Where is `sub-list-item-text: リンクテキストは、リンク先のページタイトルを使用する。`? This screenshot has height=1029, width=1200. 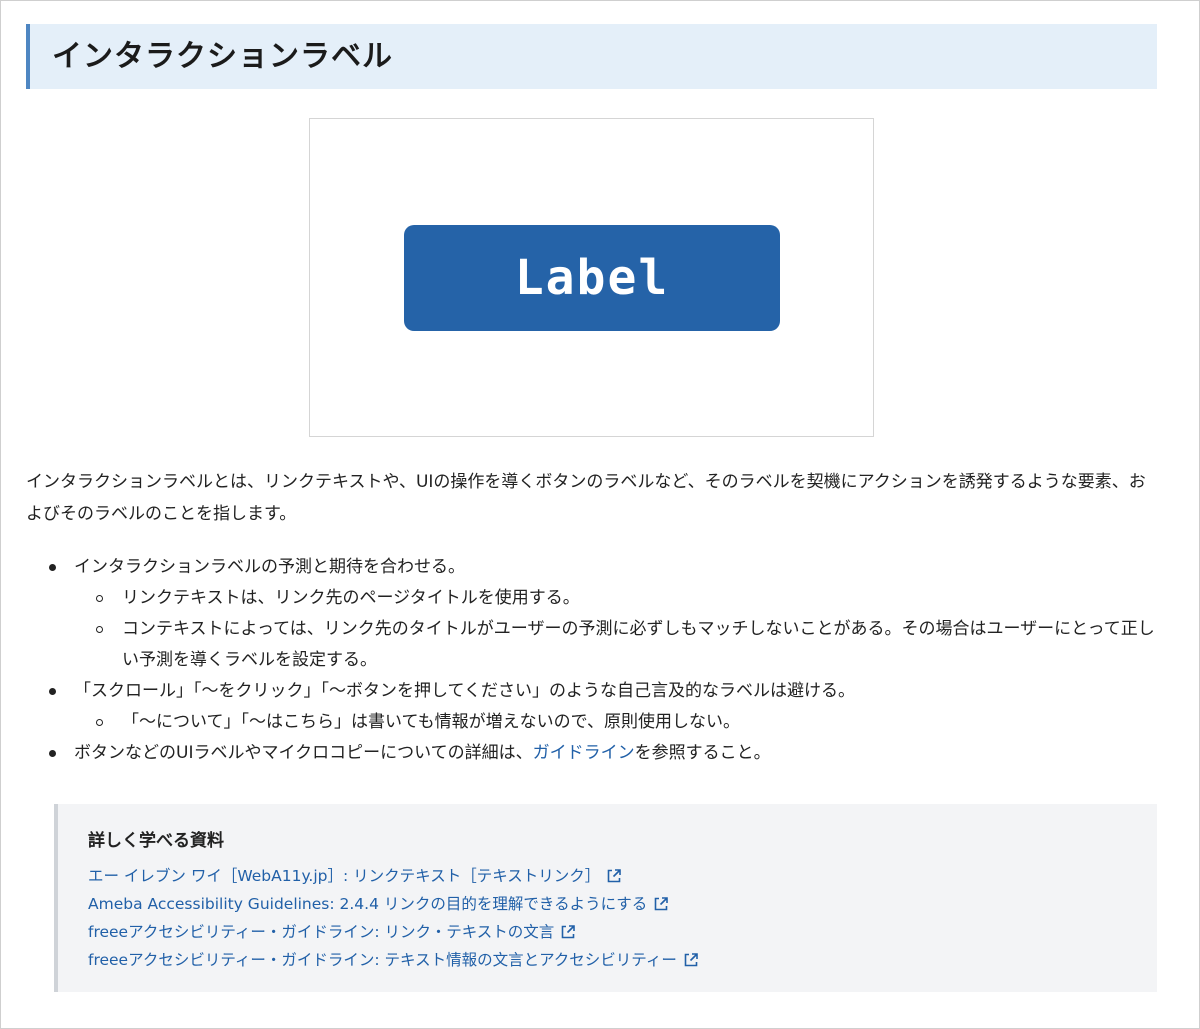 sub-list-item-text: リンクテキストは、リンク先のページタイトルを使用する。 is located at coordinates (351, 598).